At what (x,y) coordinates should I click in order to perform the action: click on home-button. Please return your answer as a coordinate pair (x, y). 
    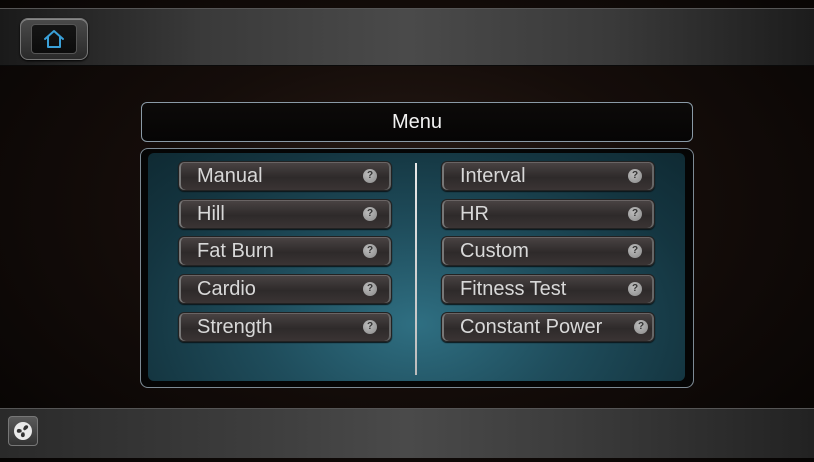
    Looking at the image, I should click on (54, 39).